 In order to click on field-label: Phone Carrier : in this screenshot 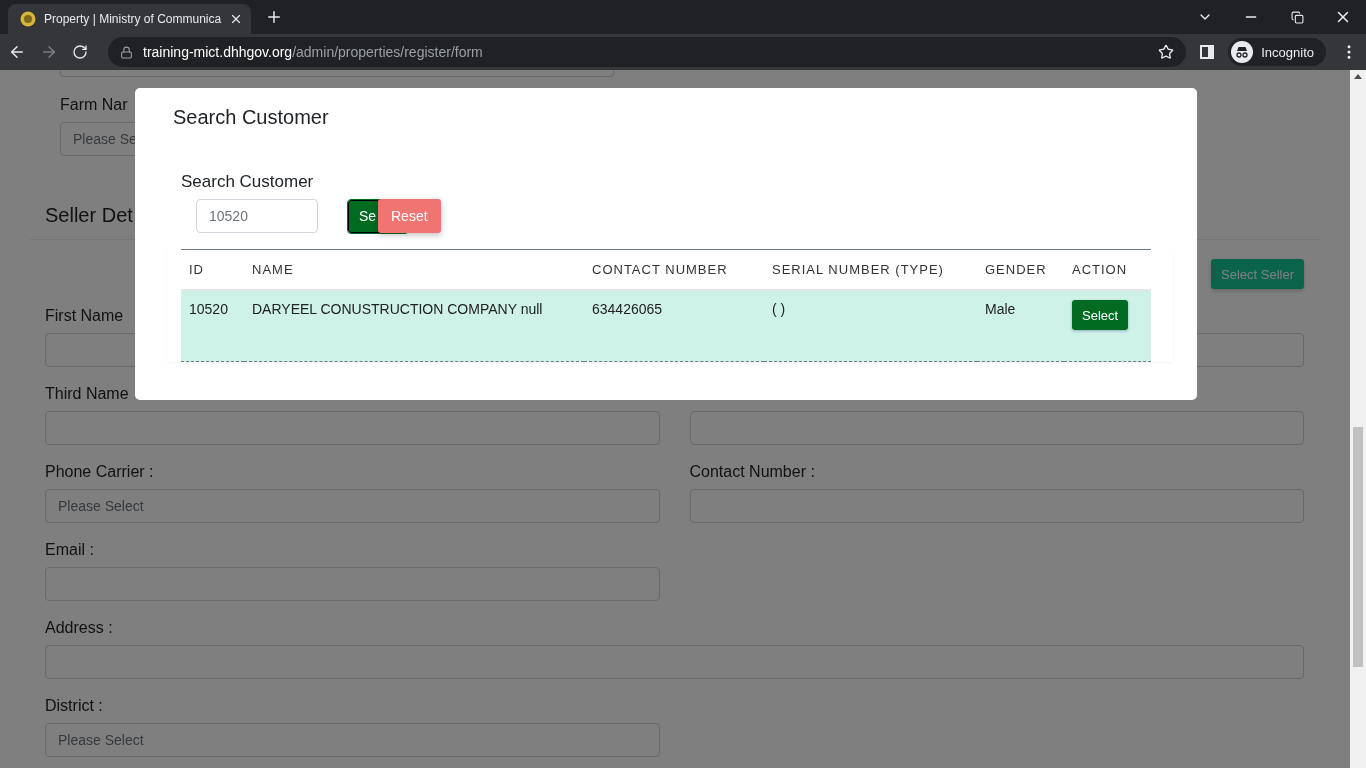, I will do `click(99, 472)`.